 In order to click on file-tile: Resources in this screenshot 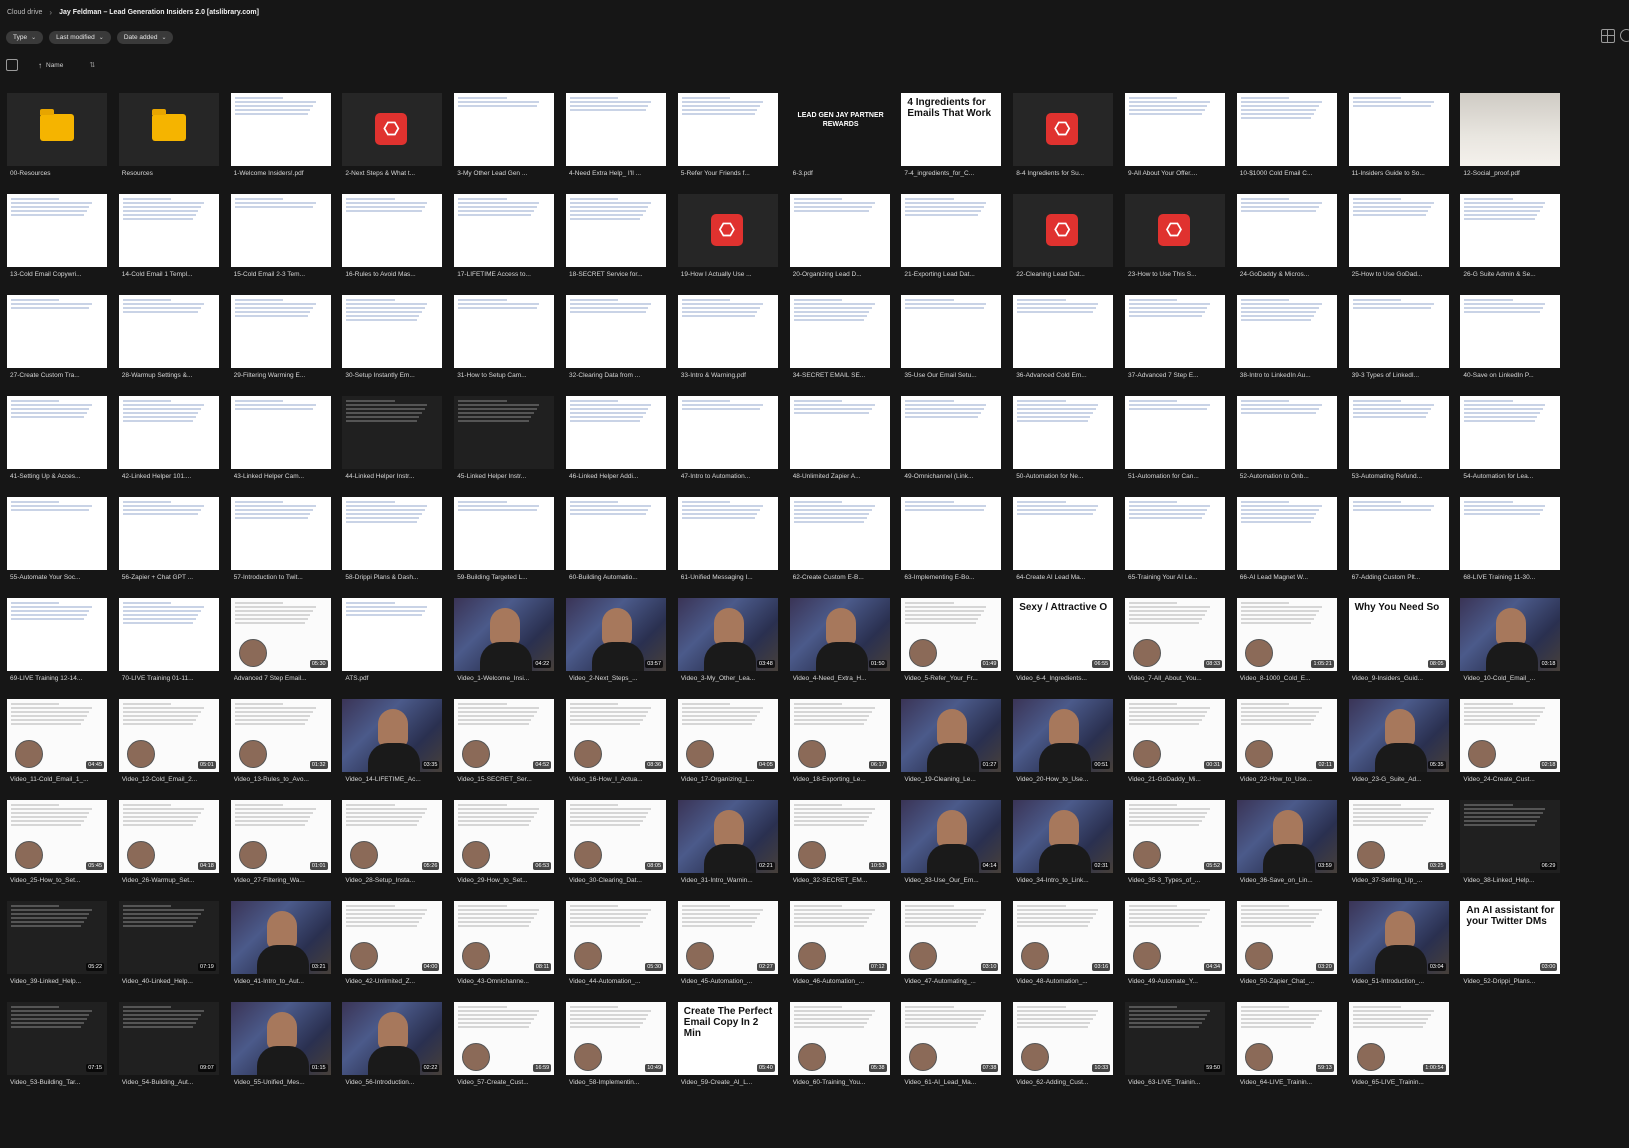, I will do `click(168, 140)`.